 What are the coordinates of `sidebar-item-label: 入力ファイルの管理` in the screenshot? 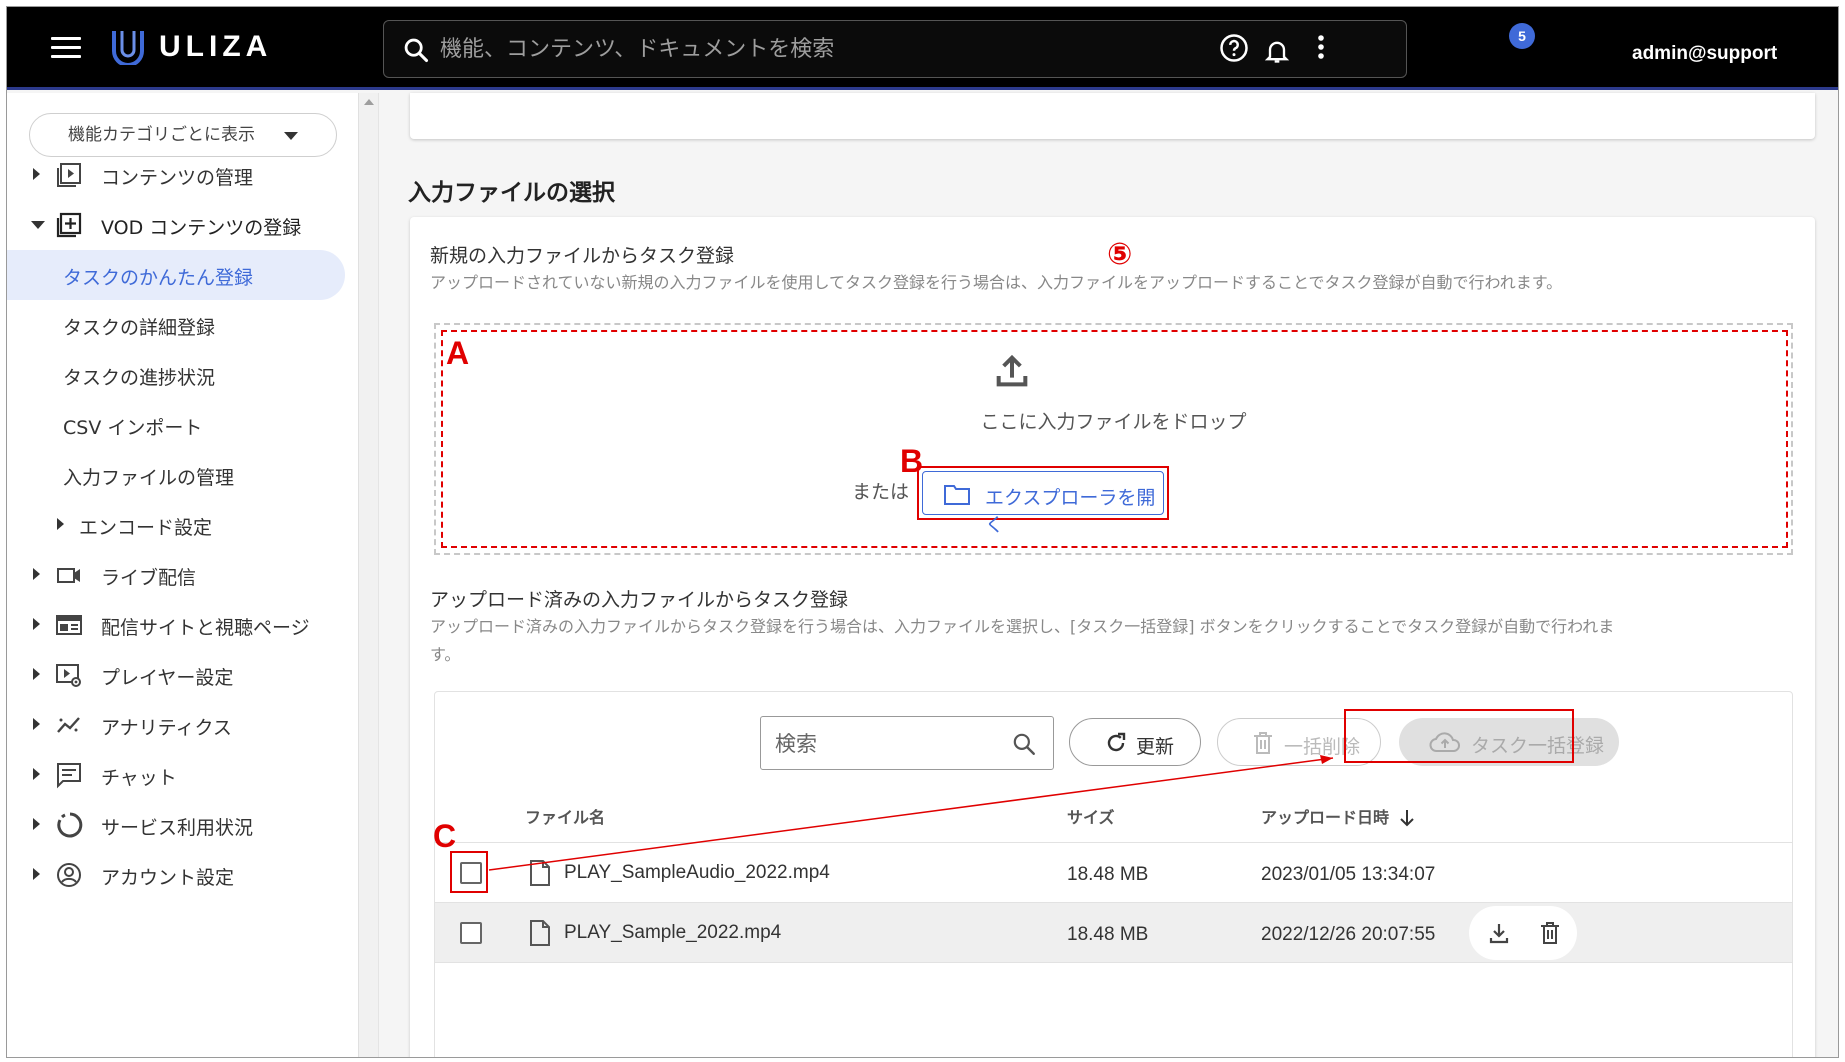 It's located at (149, 478).